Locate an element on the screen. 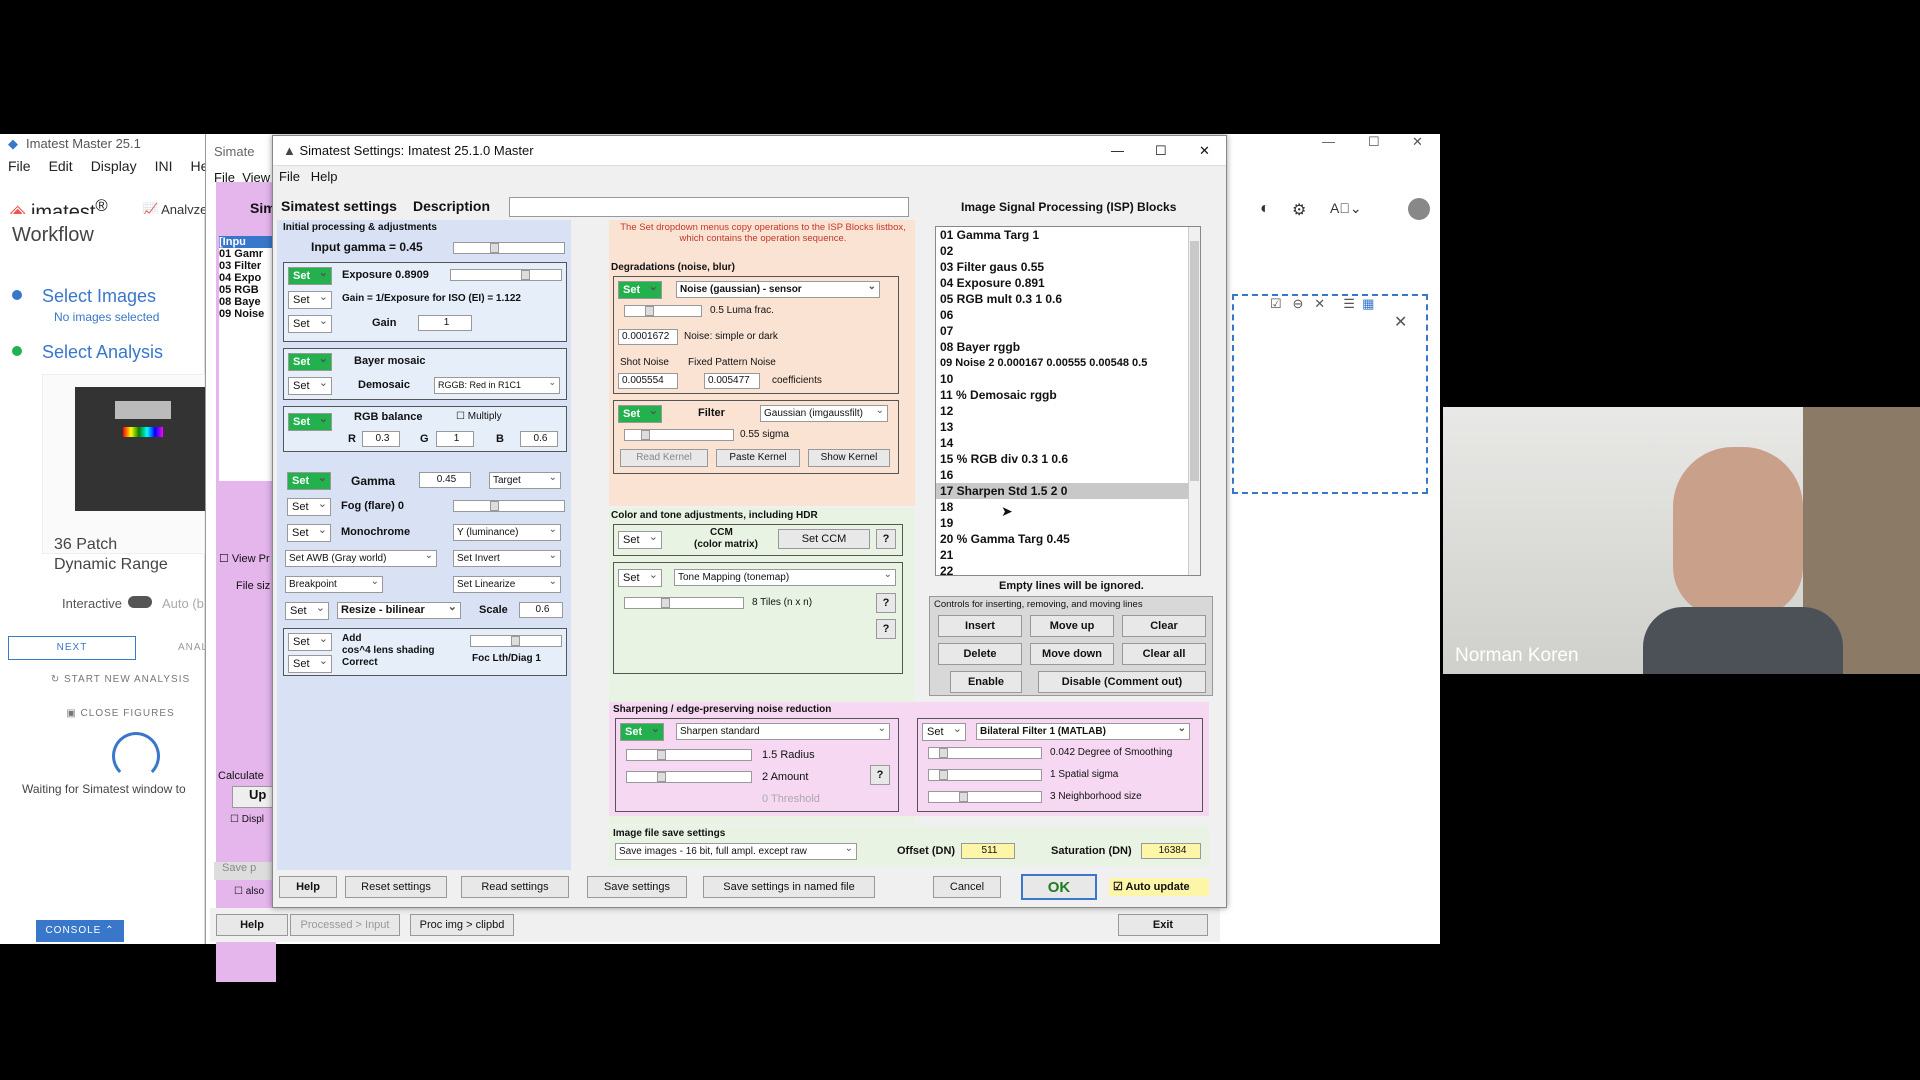  isp-line: 04 Exposure 0.891 is located at coordinates (1068, 283).